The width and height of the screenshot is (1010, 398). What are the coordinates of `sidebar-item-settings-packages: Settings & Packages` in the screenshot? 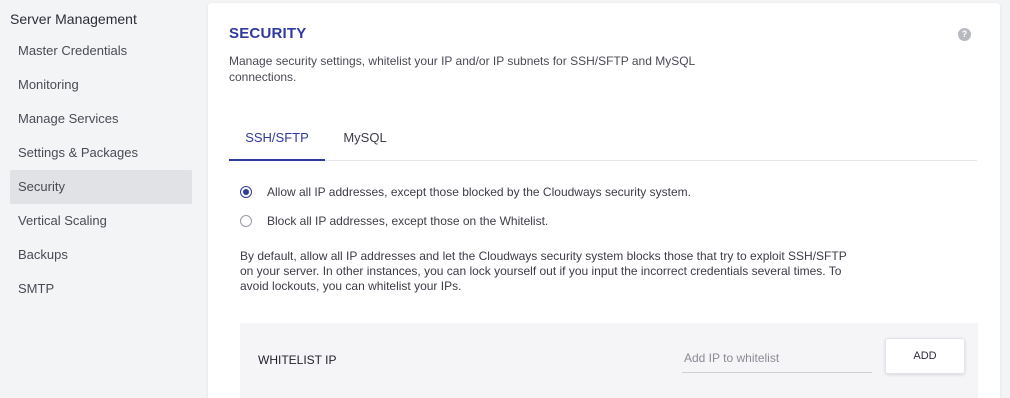 It's located at (101, 153).